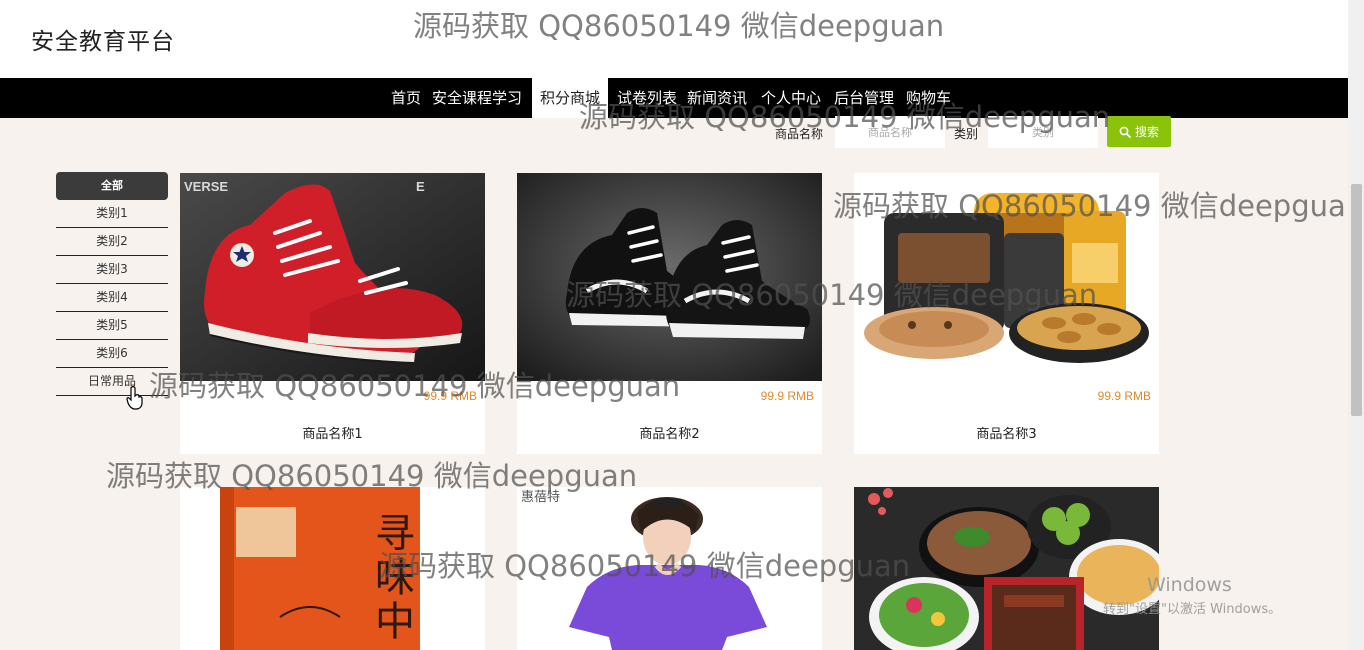 The width and height of the screenshot is (1364, 650). I want to click on product-card, so click(1006, 568).